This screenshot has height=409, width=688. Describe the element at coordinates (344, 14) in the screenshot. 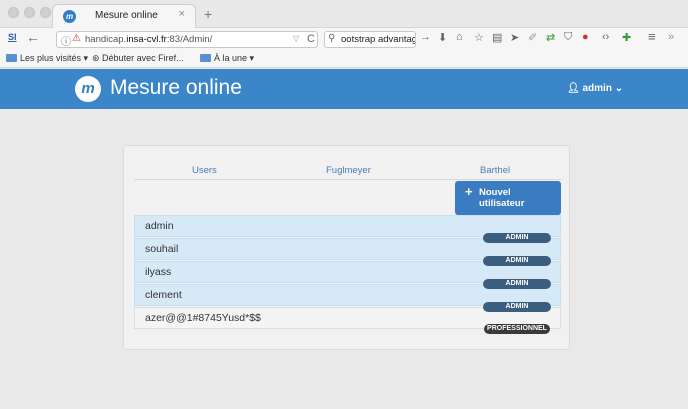

I see `browser-titlebar: m Mesure online × +` at that location.